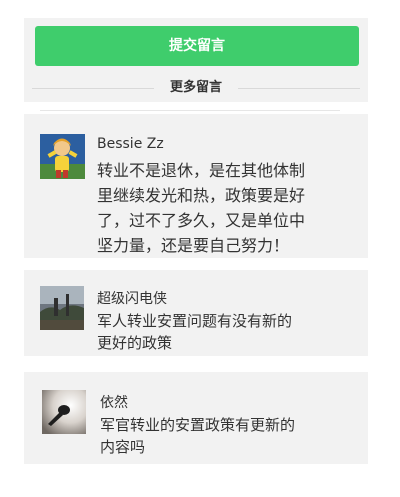 This screenshot has width=400, height=497. What do you see at coordinates (228, 332) in the screenshot?
I see `comment-text: 军人转业安置问题有没有新的 更好的政策` at bounding box center [228, 332].